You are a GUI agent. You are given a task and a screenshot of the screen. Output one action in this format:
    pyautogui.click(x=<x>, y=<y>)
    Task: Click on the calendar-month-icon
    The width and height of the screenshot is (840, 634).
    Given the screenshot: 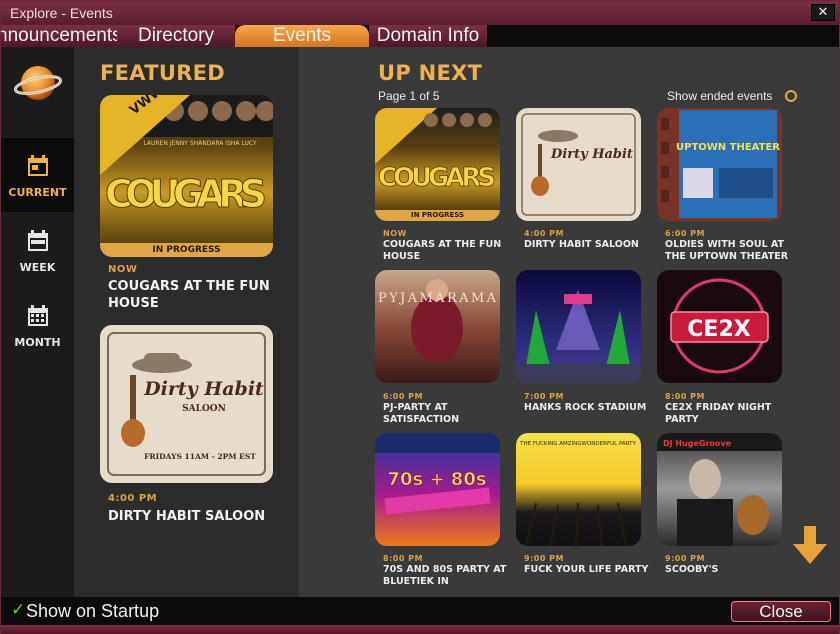 What is the action you would take?
    pyautogui.click(x=38, y=315)
    